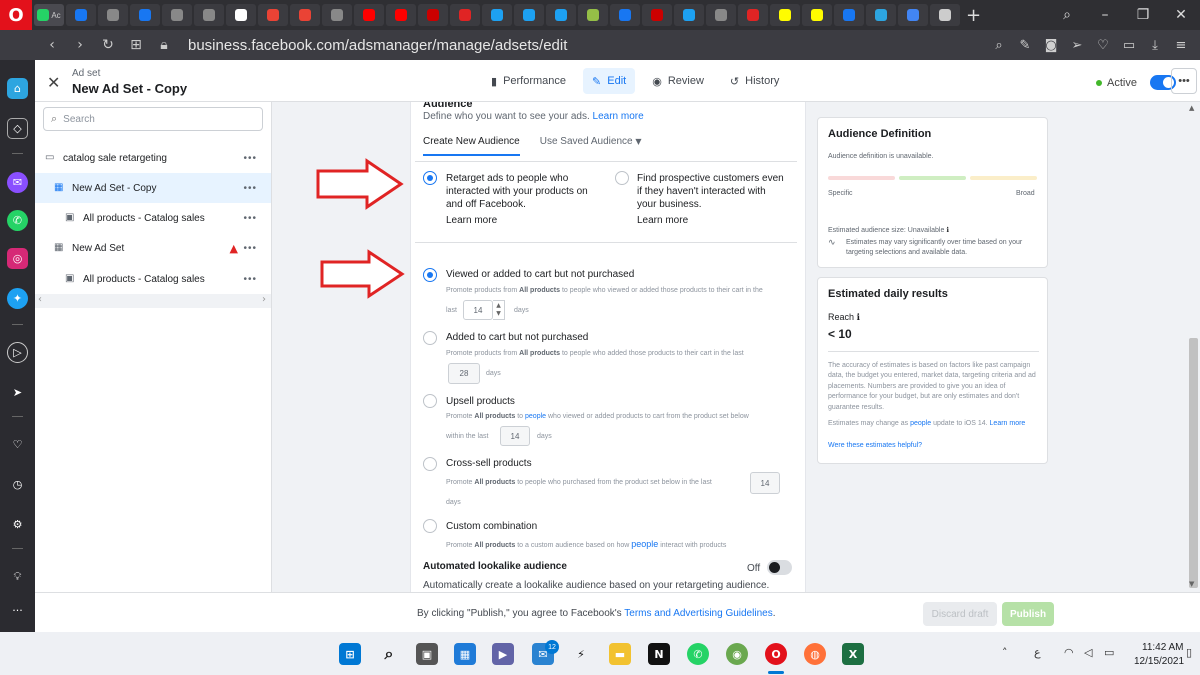 This screenshot has height=675, width=1200. Describe the element at coordinates (698, 613) in the screenshot. I see `terms-link: Terms and Advertising Guidelines` at that location.